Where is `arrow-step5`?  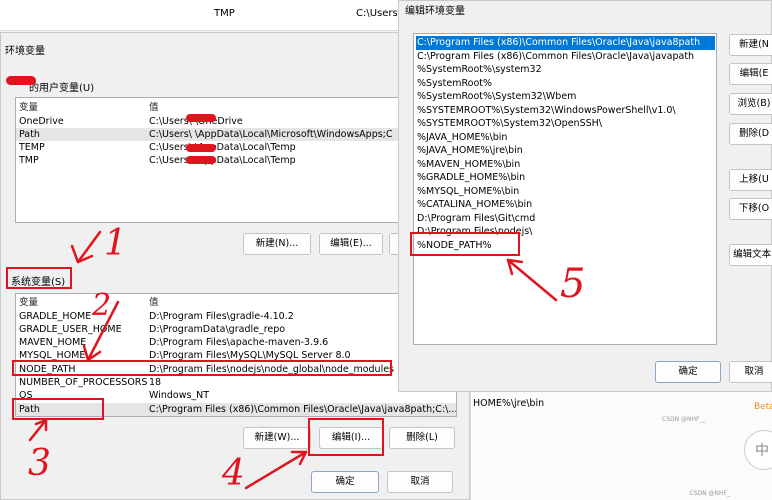
arrow-step5 is located at coordinates (532, 280).